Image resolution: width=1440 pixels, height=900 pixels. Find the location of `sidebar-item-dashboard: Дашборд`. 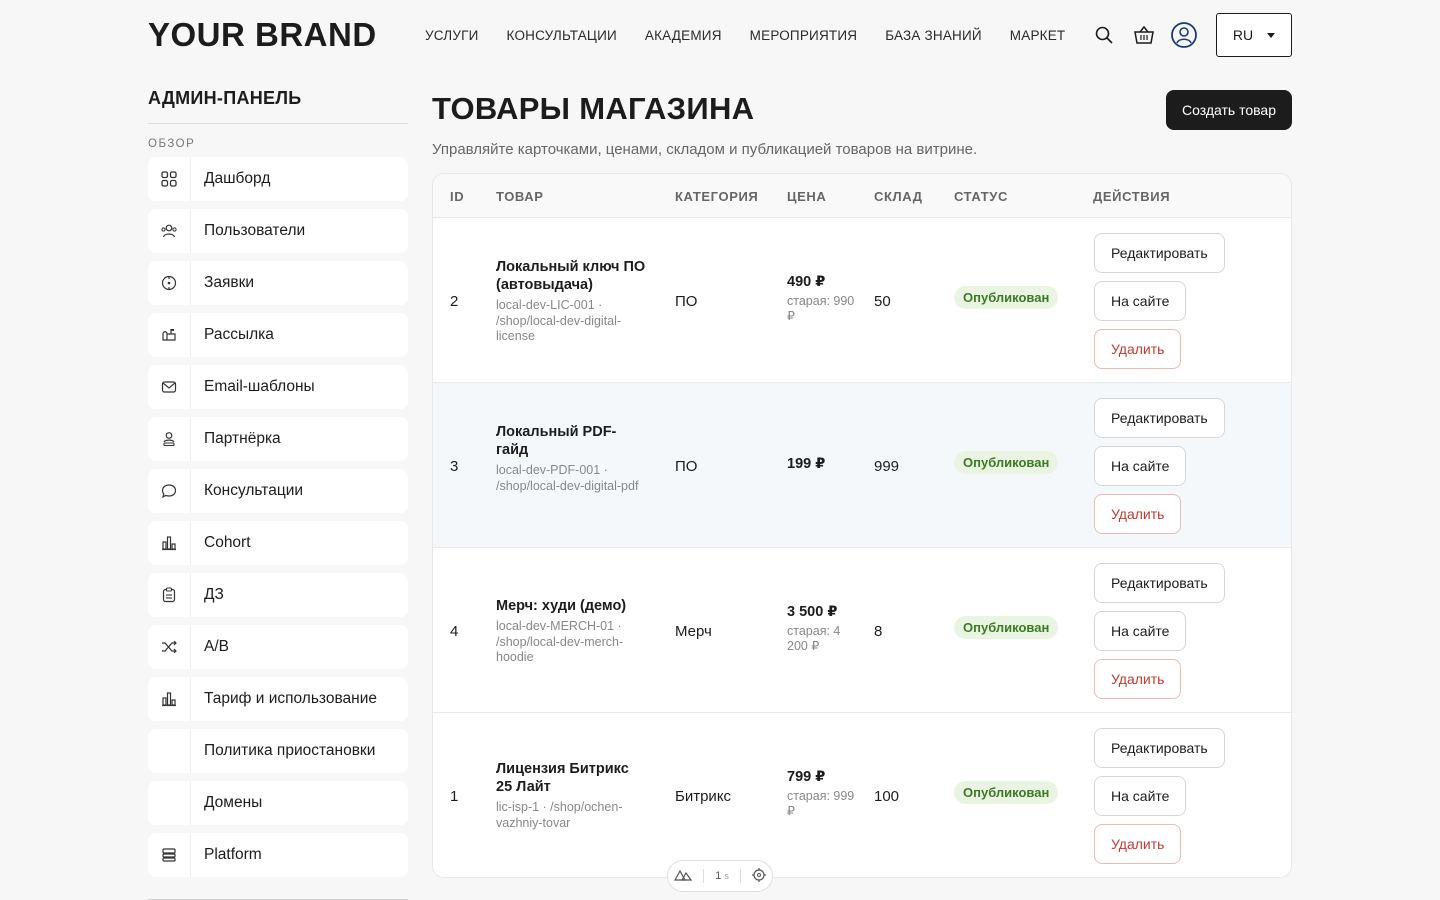

sidebar-item-dashboard: Дашборд is located at coordinates (278, 179).